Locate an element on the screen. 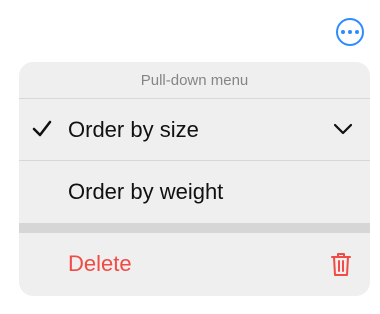 The image size is (380, 314). delete-label: Delete is located at coordinates (100, 263).